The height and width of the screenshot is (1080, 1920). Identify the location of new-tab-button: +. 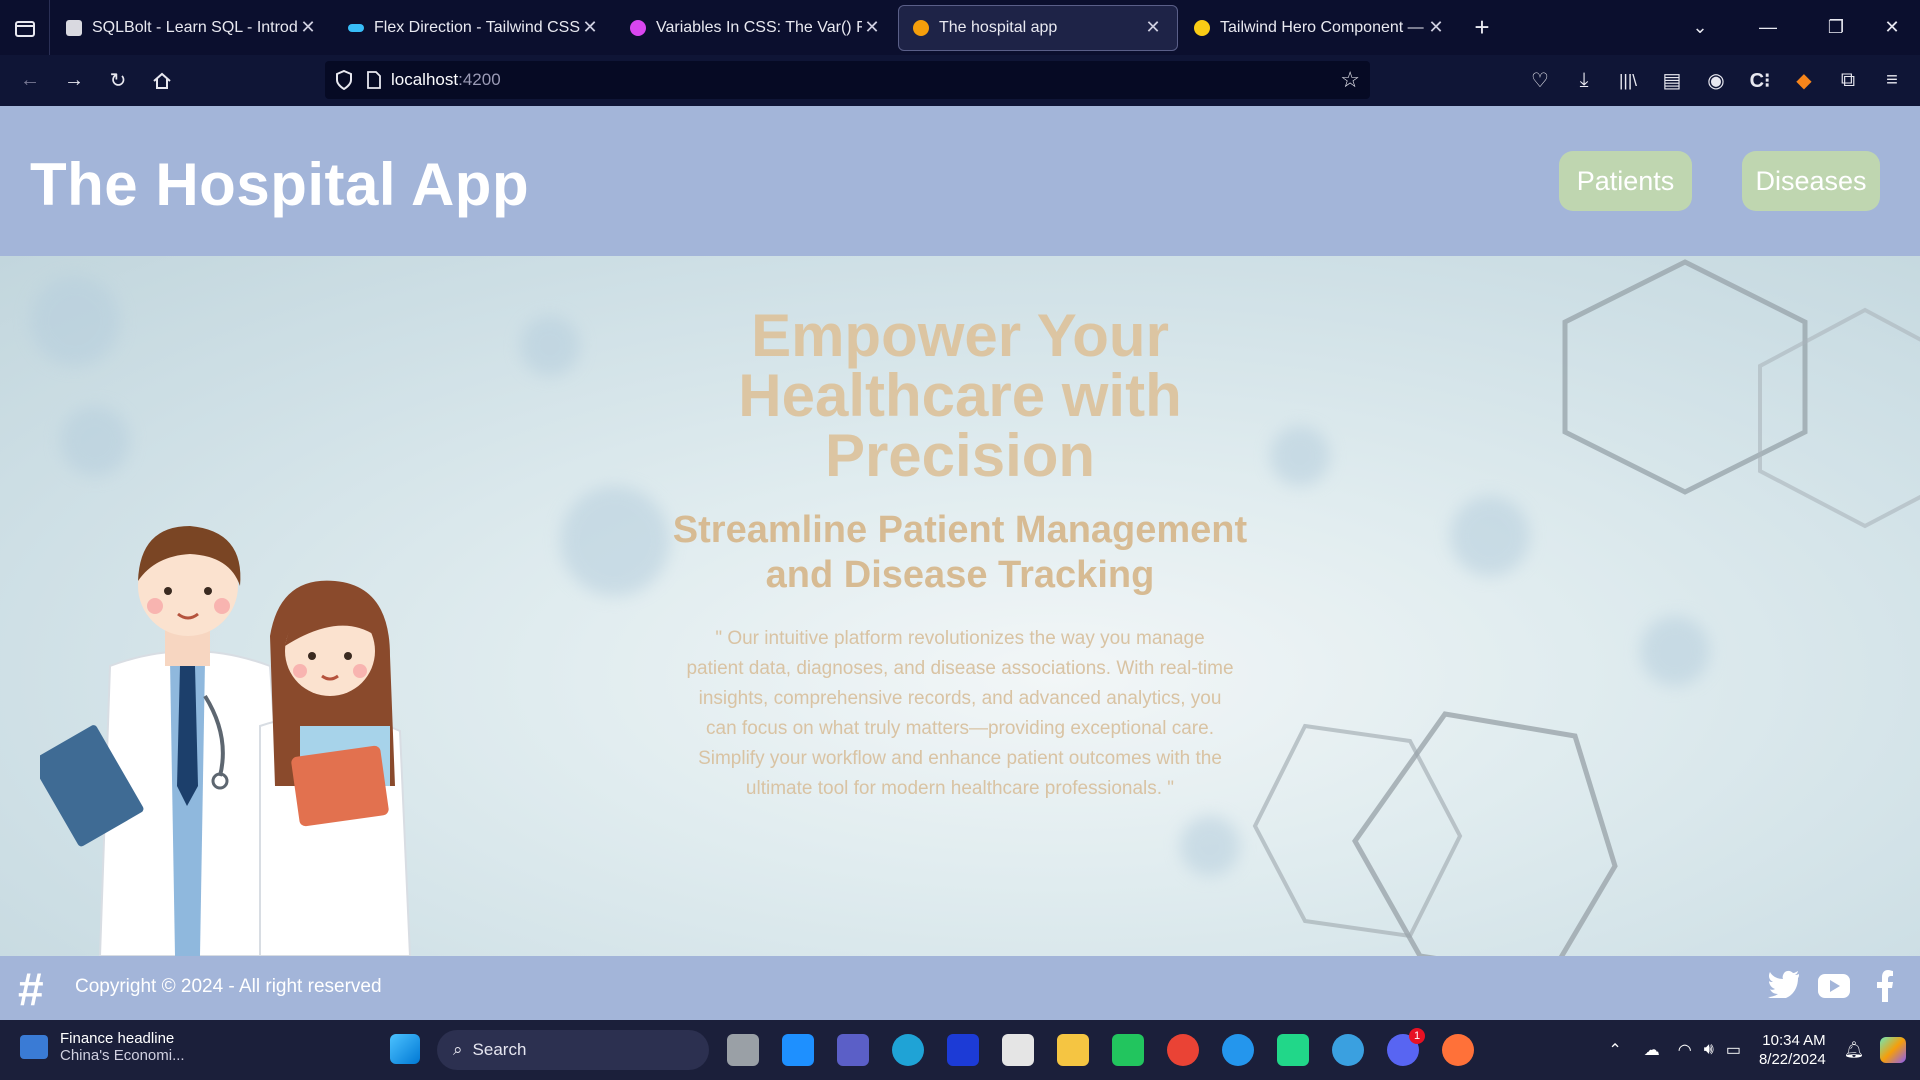
(1482, 27).